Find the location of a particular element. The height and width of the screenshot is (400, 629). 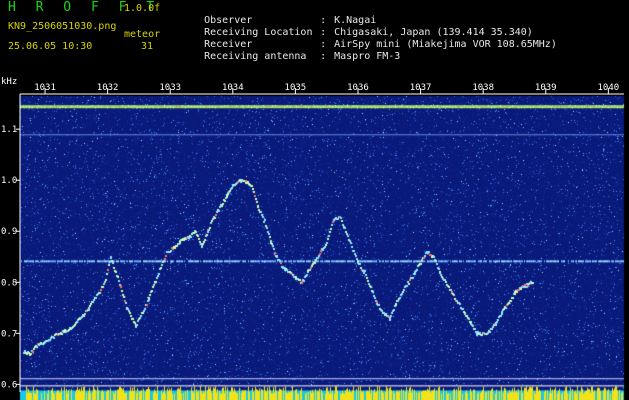

y-tick-label: 0.8 is located at coordinates (9, 283).